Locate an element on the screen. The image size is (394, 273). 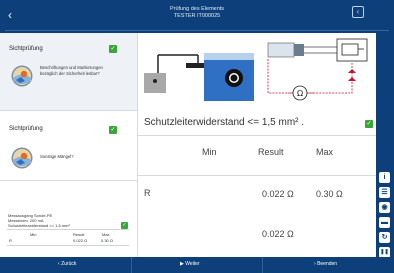
tool-sidebar: i ☰ ◉ ▬ ↻ ❚❚ is located at coordinates (385, 145).